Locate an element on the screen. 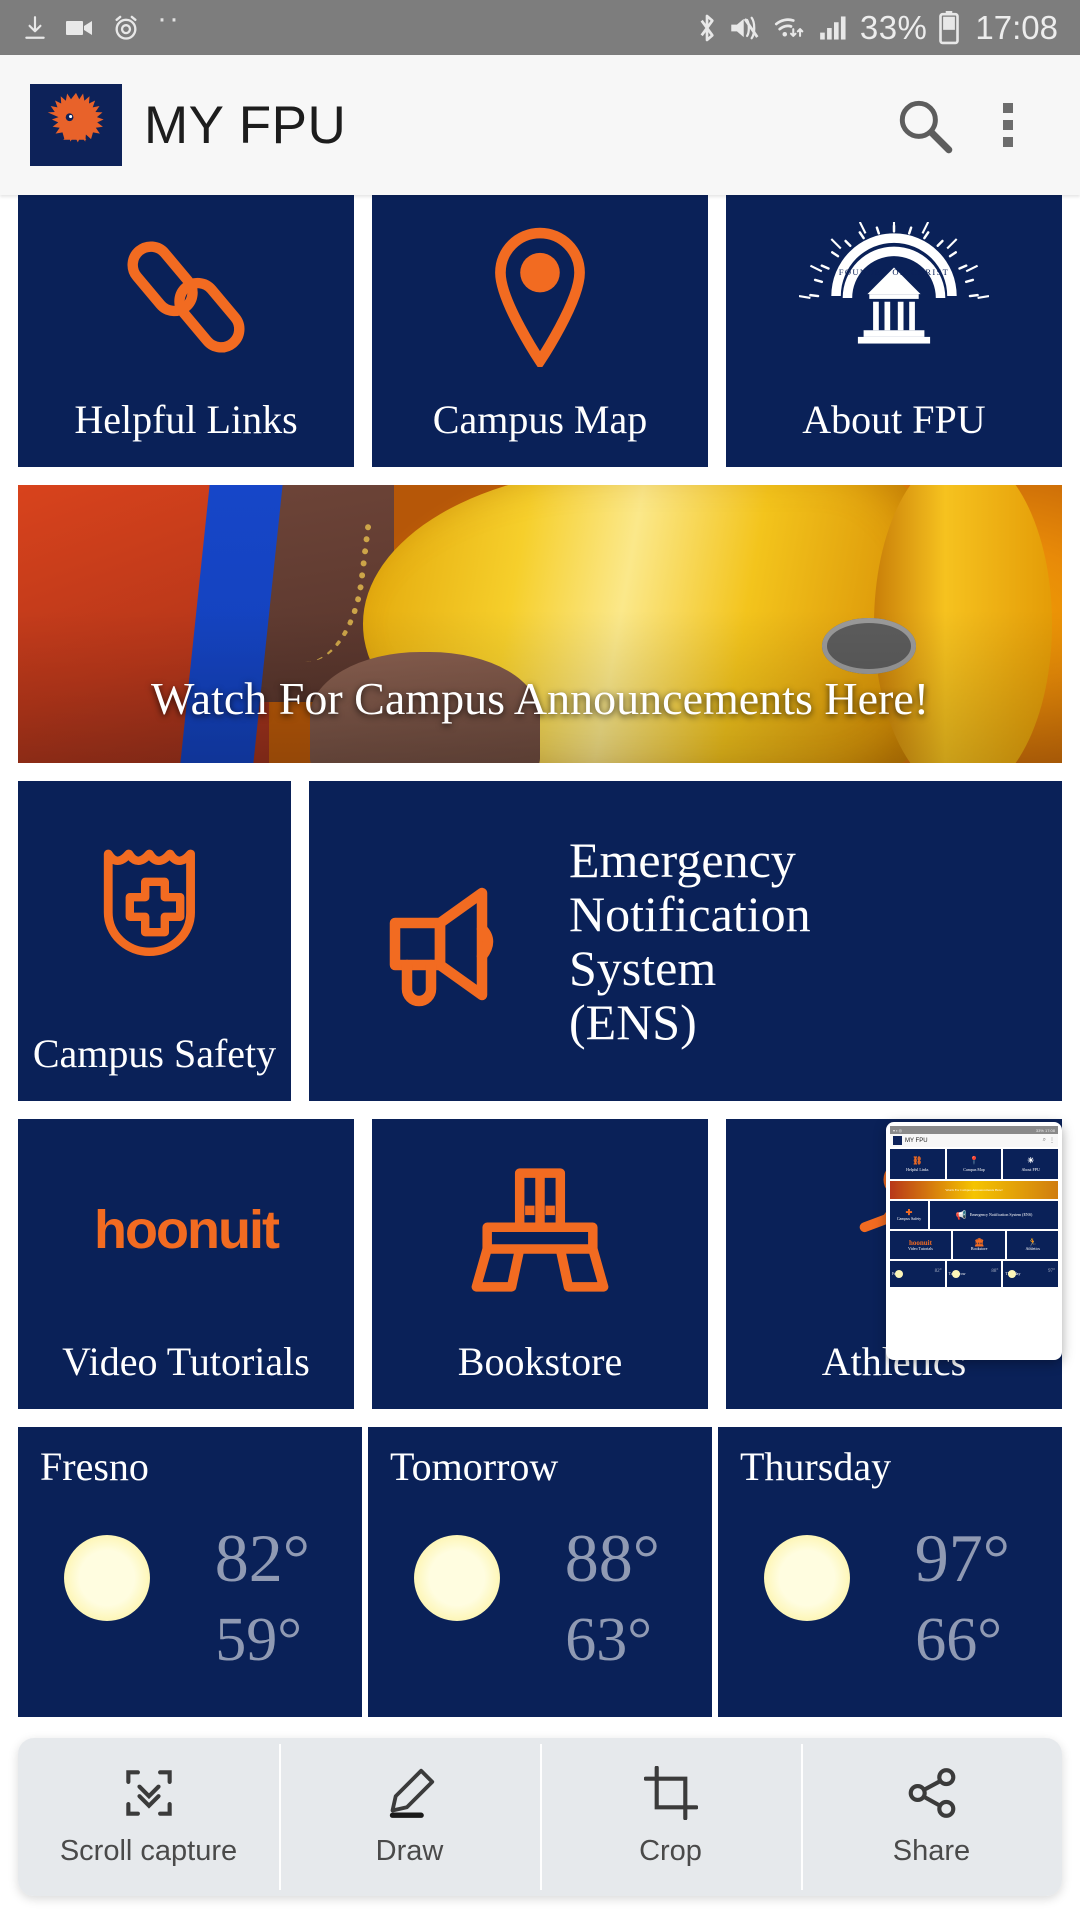  chain-link-icon is located at coordinates (186, 297).